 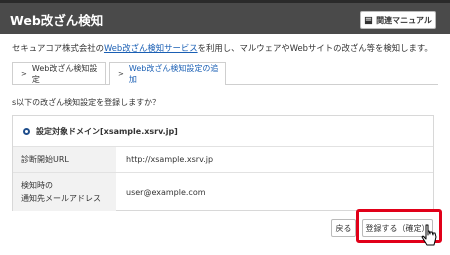 What do you see at coordinates (64, 73) in the screenshot?
I see `tab-settings-label: Web改ざん検知設定` at bounding box center [64, 73].